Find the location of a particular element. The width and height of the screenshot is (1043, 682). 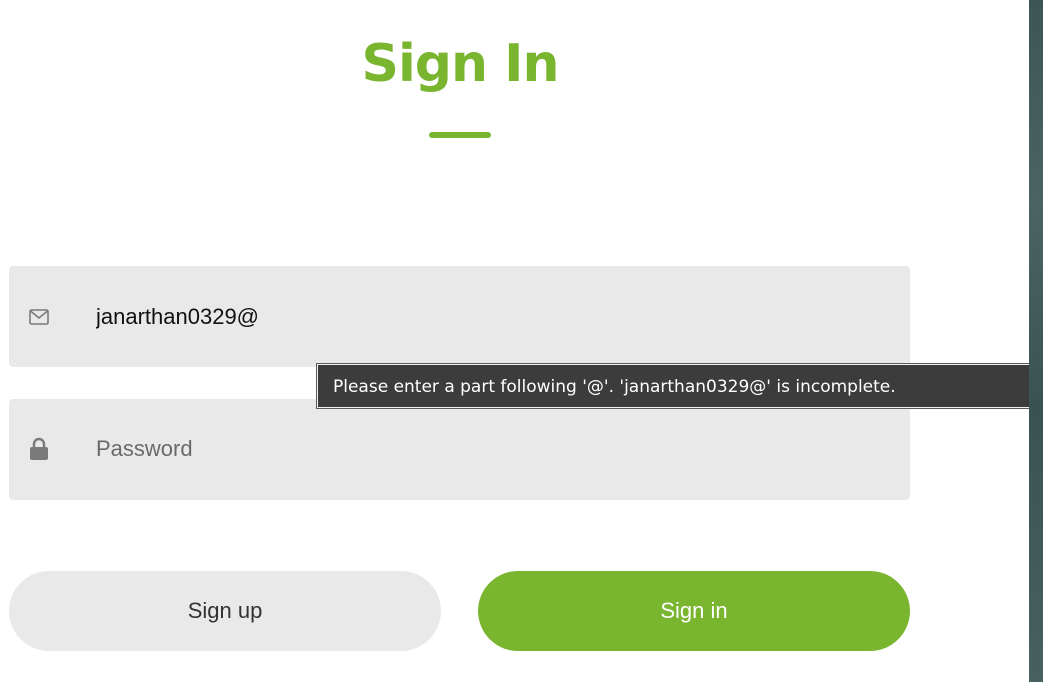

page-title: Sign In is located at coordinates (460, 64).